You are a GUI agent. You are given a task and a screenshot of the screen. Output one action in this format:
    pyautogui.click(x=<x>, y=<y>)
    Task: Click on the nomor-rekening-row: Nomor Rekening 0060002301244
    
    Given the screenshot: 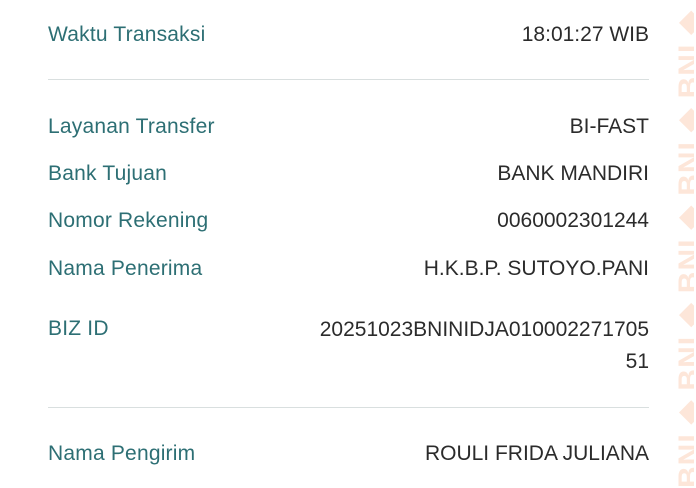 What is the action you would take?
    pyautogui.click(x=348, y=222)
    